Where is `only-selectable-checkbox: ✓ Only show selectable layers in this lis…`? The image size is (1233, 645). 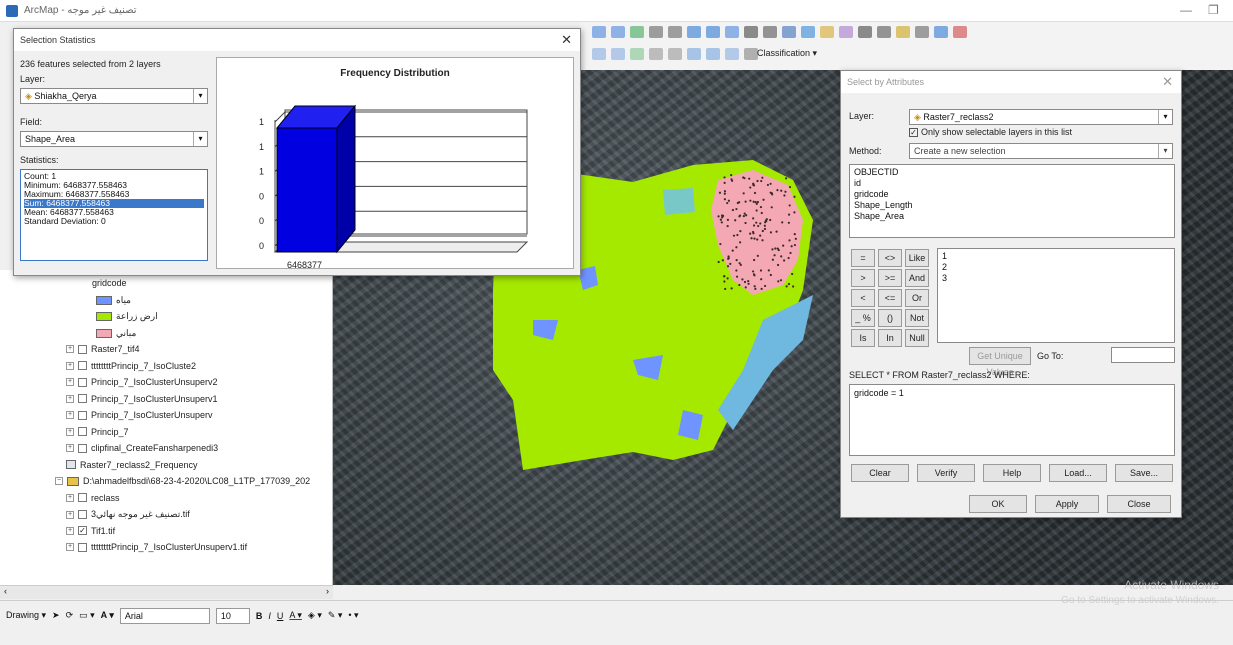 only-selectable-checkbox: ✓ Only show selectable layers in this lis… is located at coordinates (990, 132).